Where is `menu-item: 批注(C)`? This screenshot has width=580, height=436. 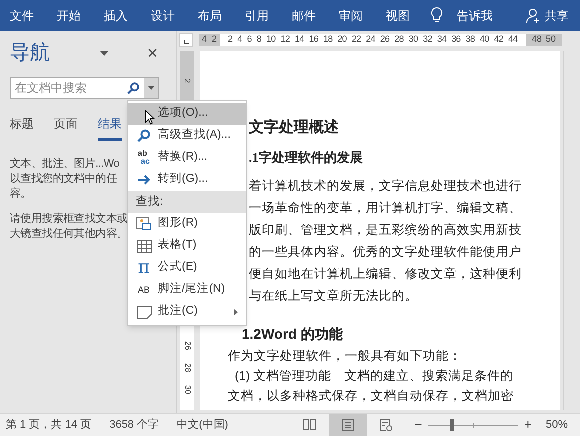 menu-item: 批注(C) is located at coordinates (187, 312).